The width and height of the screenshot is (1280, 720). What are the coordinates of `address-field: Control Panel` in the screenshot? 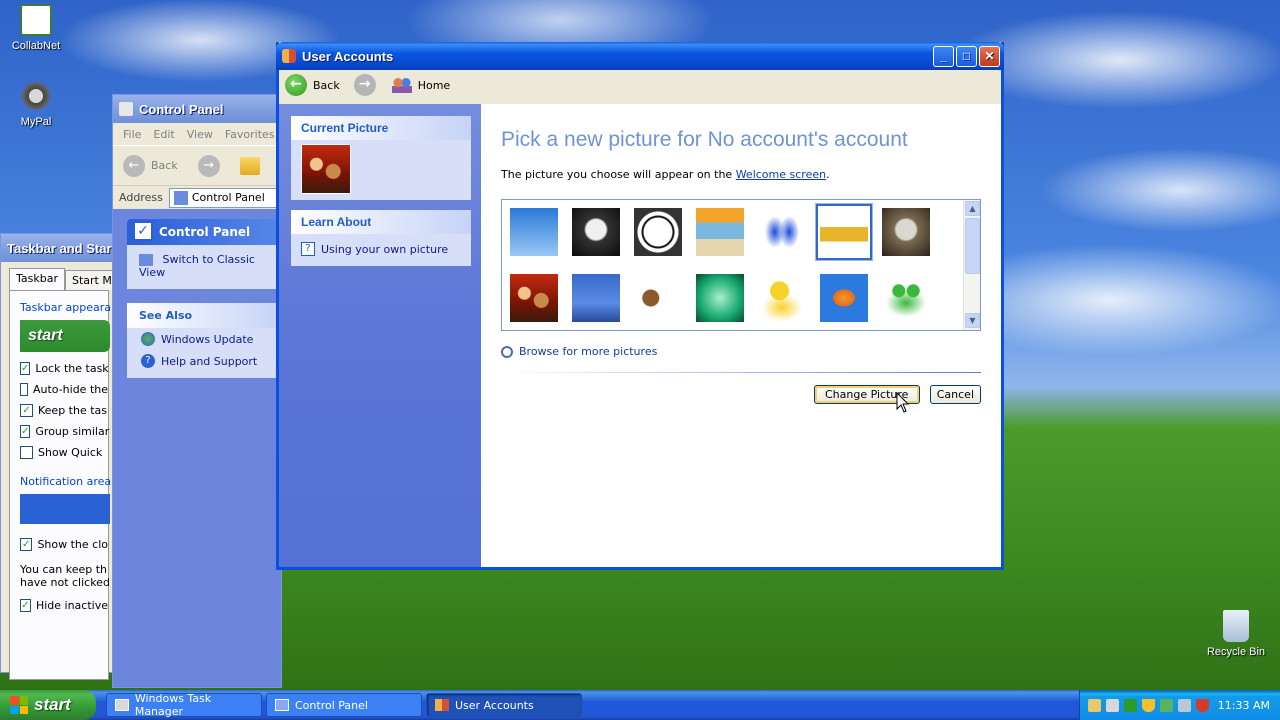 It's located at (224, 197).